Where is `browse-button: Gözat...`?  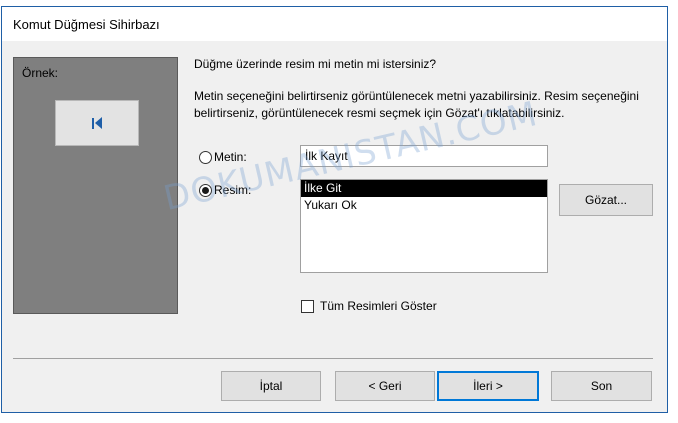
browse-button: Gözat... is located at coordinates (606, 200).